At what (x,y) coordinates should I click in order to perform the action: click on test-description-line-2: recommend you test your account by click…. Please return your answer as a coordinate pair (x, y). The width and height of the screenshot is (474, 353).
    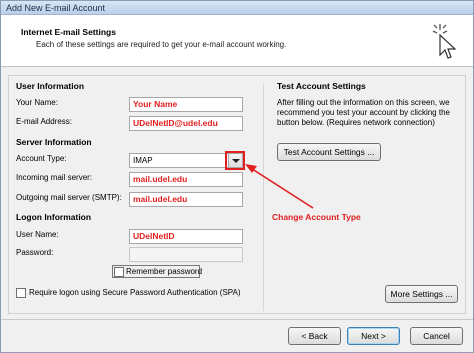
    Looking at the image, I should click on (363, 112).